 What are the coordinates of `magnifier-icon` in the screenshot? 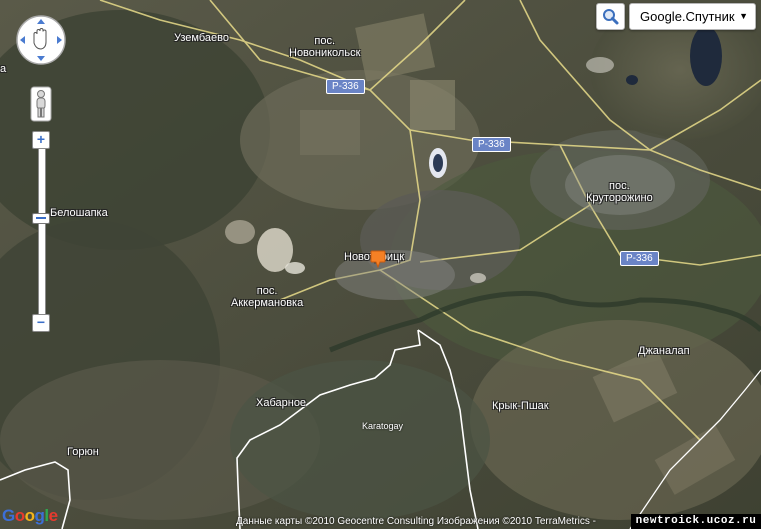 It's located at (611, 17).